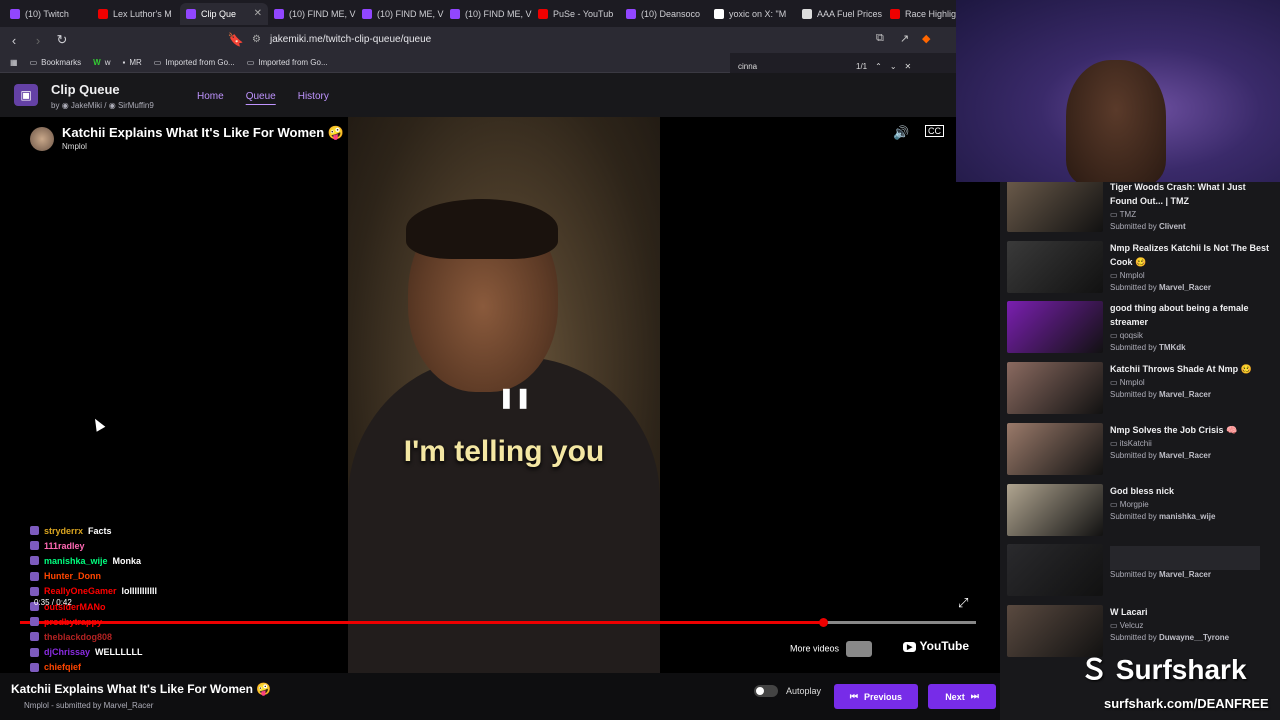 The width and height of the screenshot is (1280, 720). Describe the element at coordinates (351, 39) in the screenshot. I see `url-text: jakemiki.me/twitch-clip-queue/queue` at that location.